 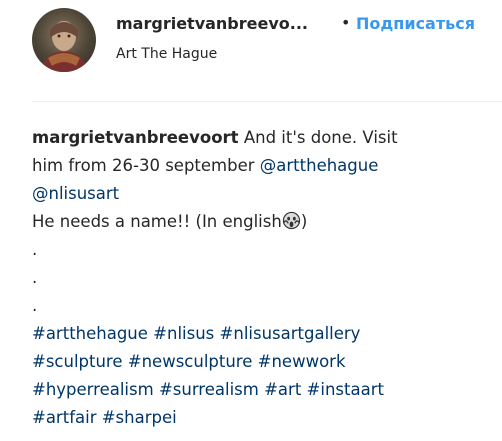 I want to click on hashtag-line: #artfair #sharpei, so click(x=264, y=418).